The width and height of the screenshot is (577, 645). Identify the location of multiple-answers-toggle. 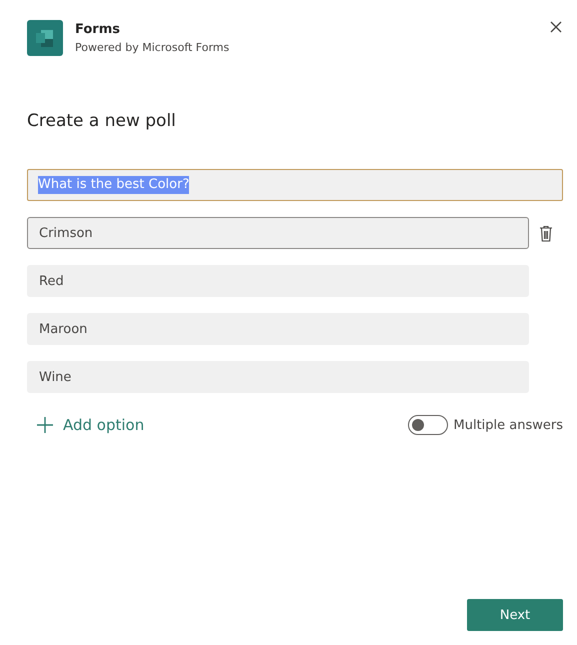
(428, 425).